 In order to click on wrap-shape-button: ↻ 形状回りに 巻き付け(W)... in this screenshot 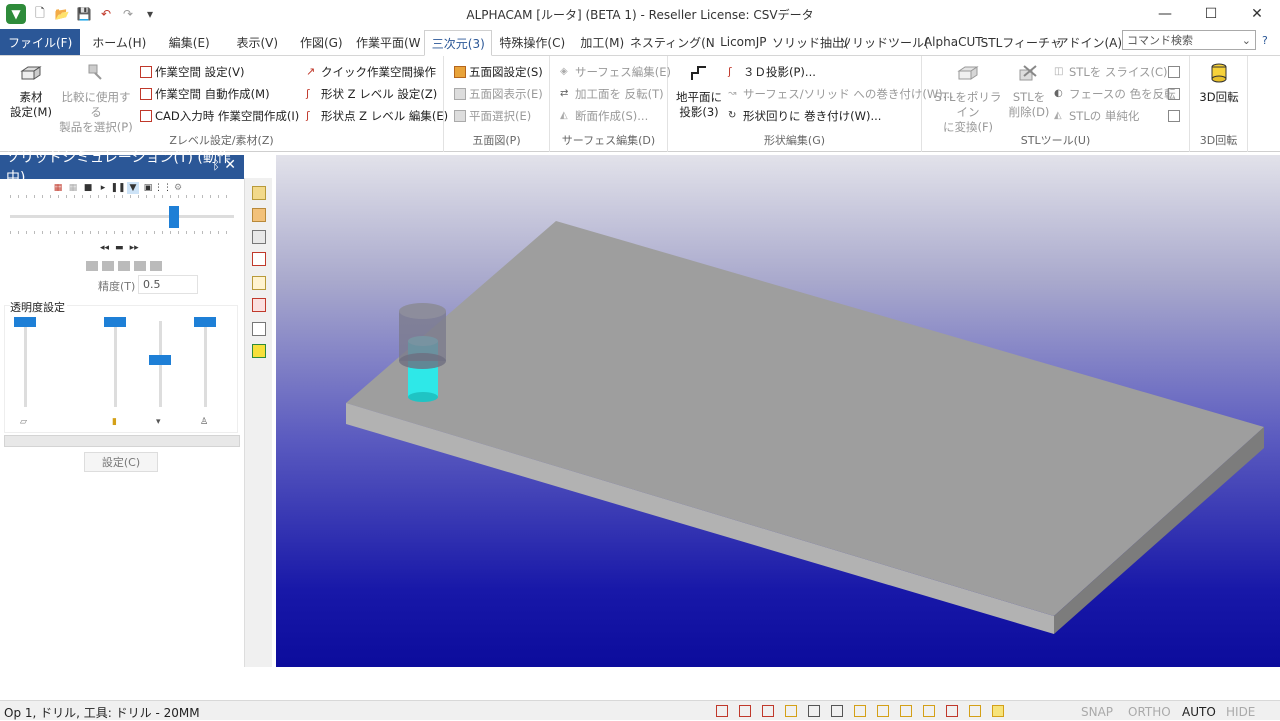, I will do `click(804, 116)`.